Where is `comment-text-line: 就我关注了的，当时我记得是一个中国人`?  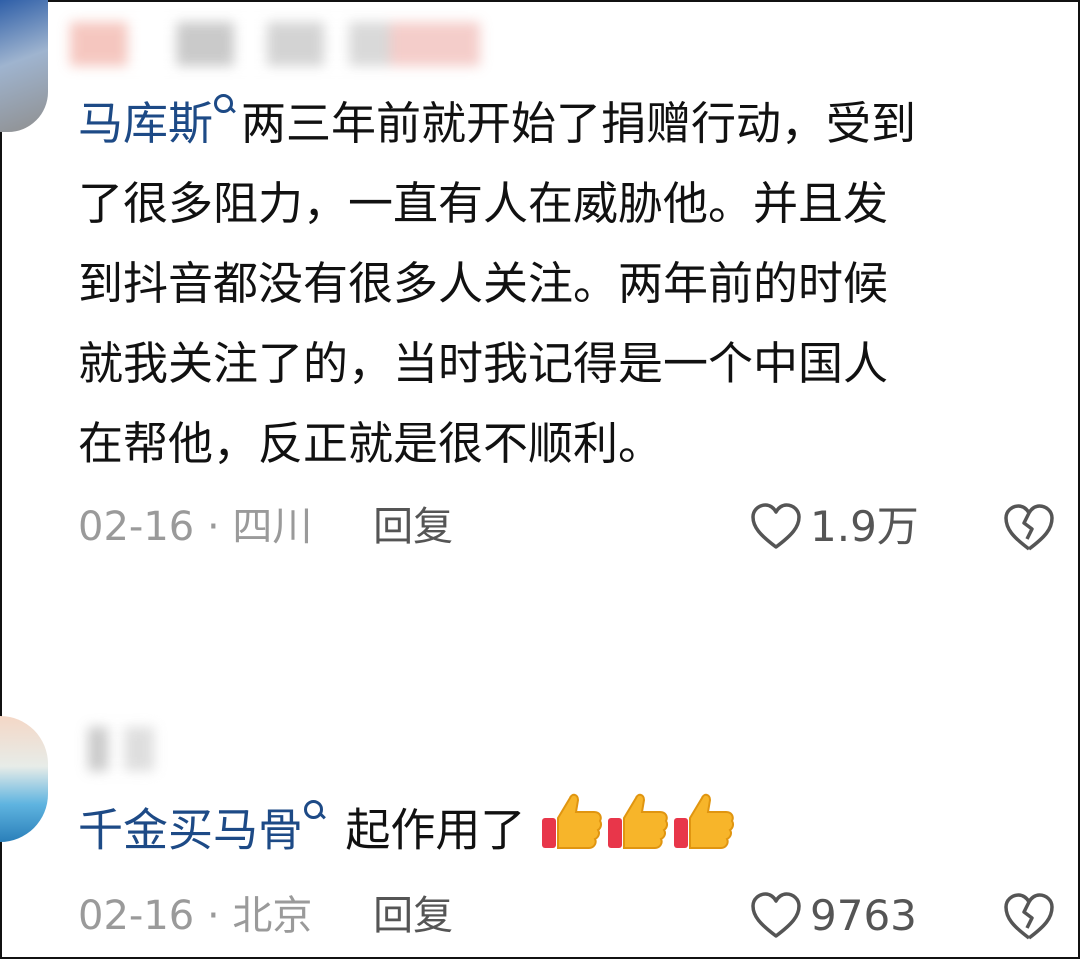 comment-text-line: 就我关注了的，当时我记得是一个中国人 is located at coordinates (483, 363).